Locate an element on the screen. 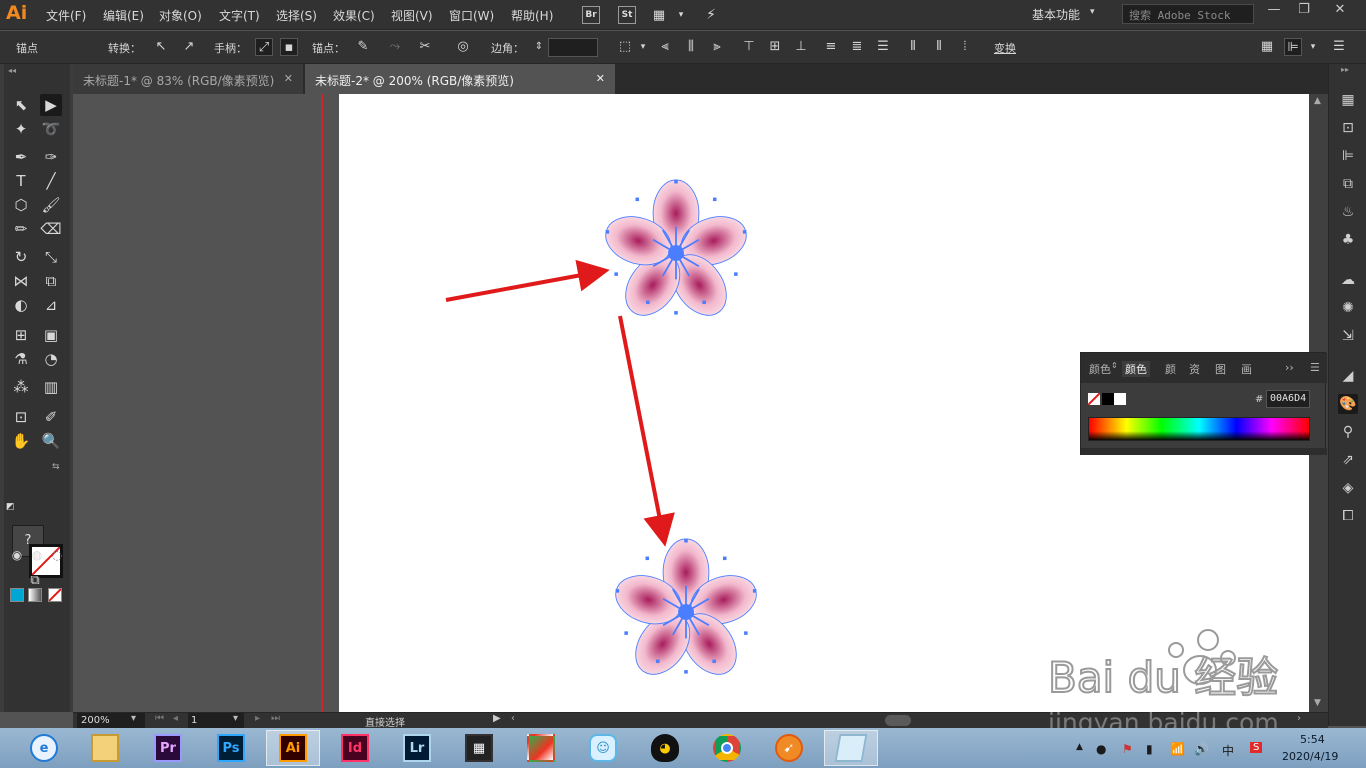  hex-prefix: # is located at coordinates (1259, 399).